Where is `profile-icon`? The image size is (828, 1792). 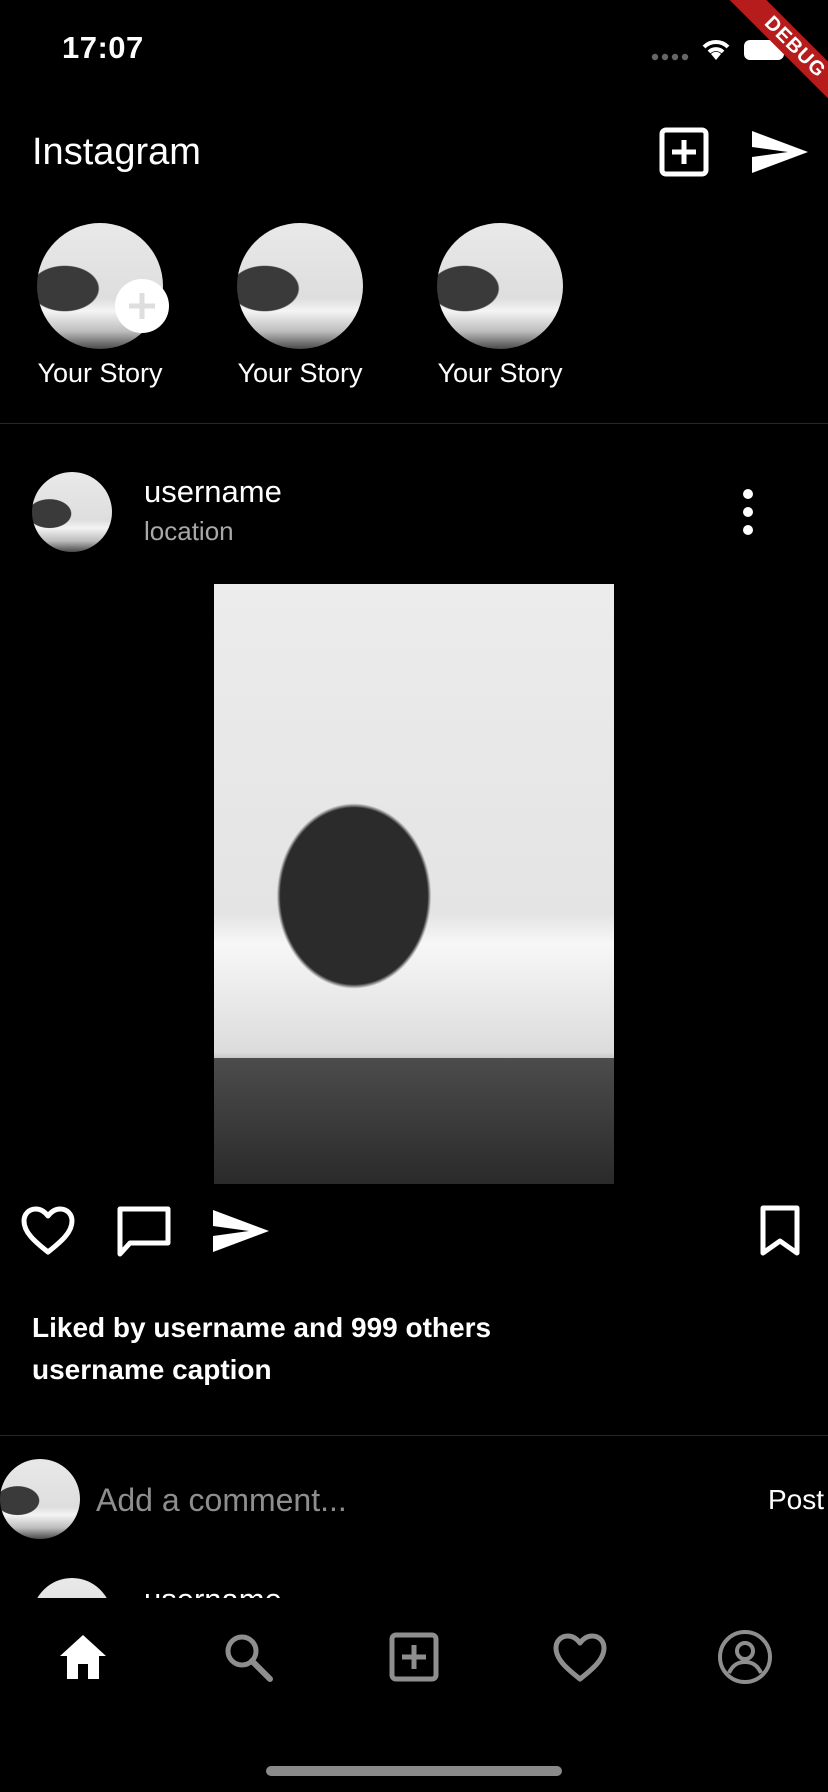 profile-icon is located at coordinates (745, 1657).